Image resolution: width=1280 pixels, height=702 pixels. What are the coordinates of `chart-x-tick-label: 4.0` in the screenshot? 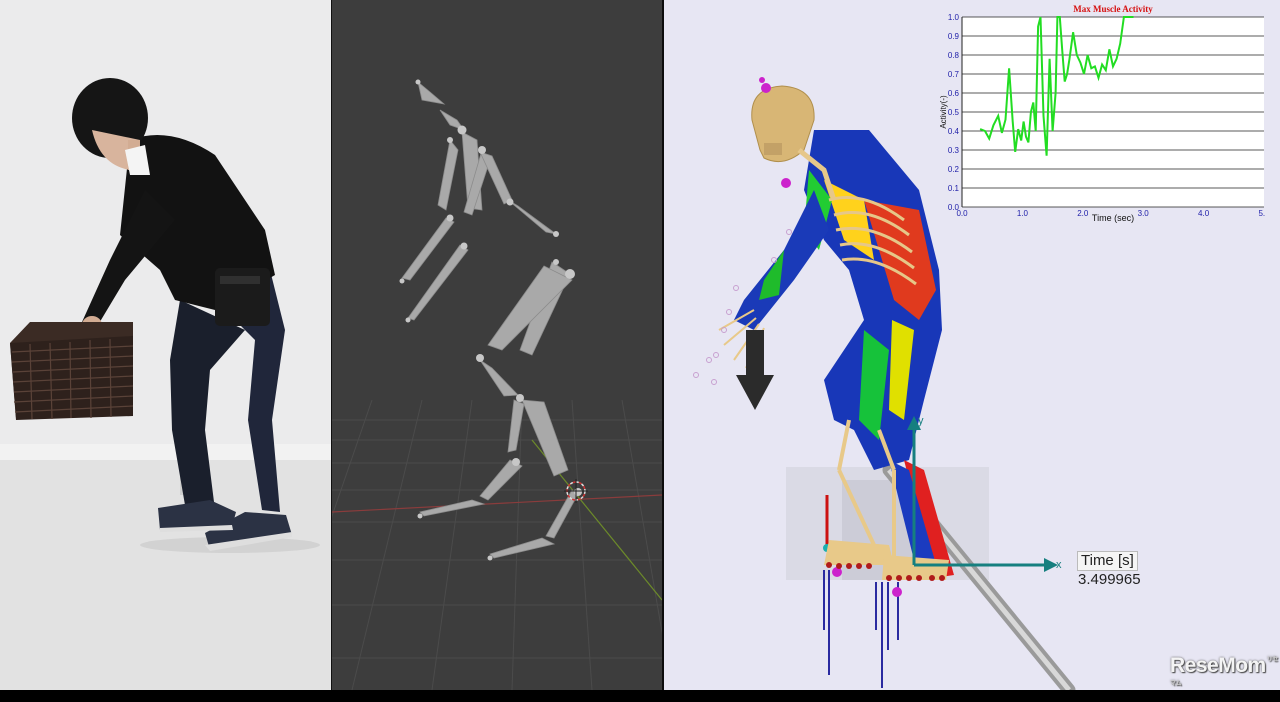 It's located at (1204, 213).